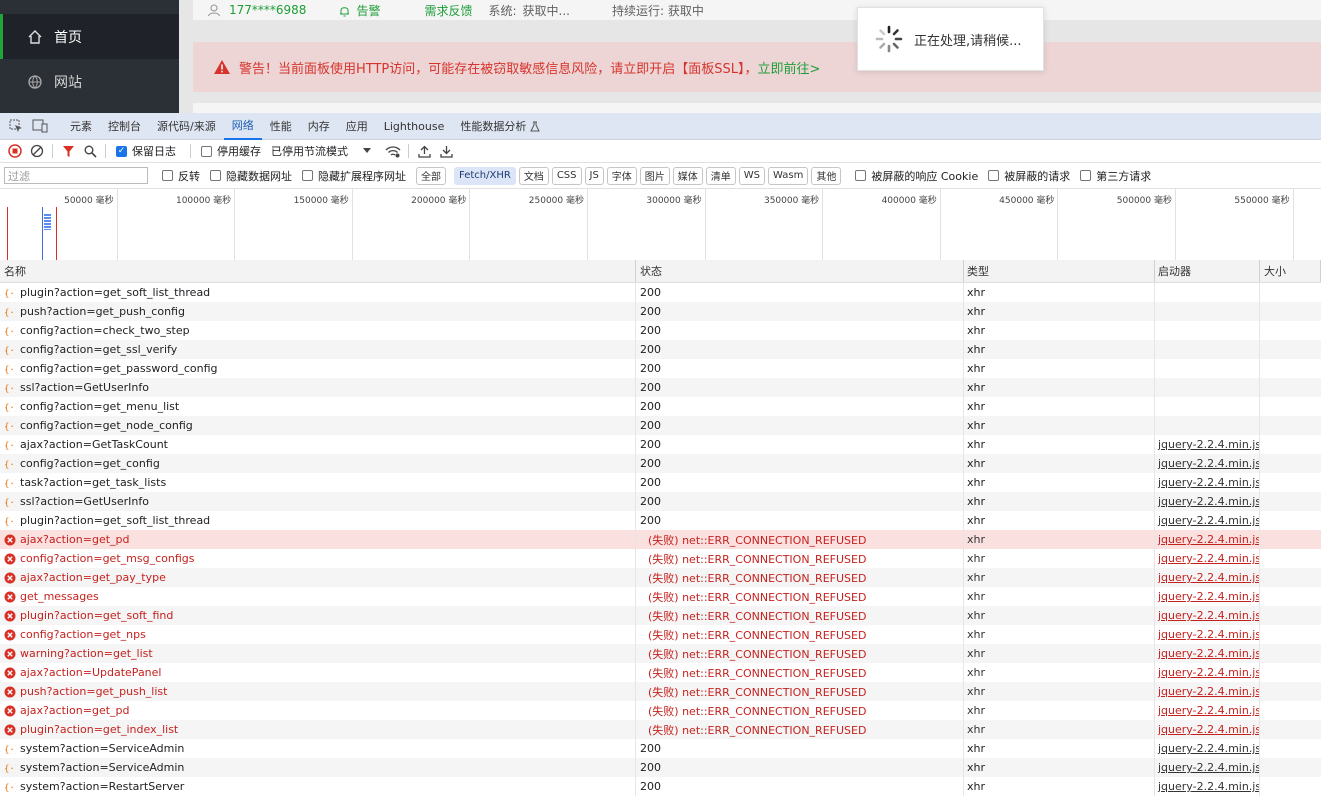 The height and width of the screenshot is (796, 1321). I want to click on table-row: {·} push?action=get_push_config 200xhr, so click(660, 311).